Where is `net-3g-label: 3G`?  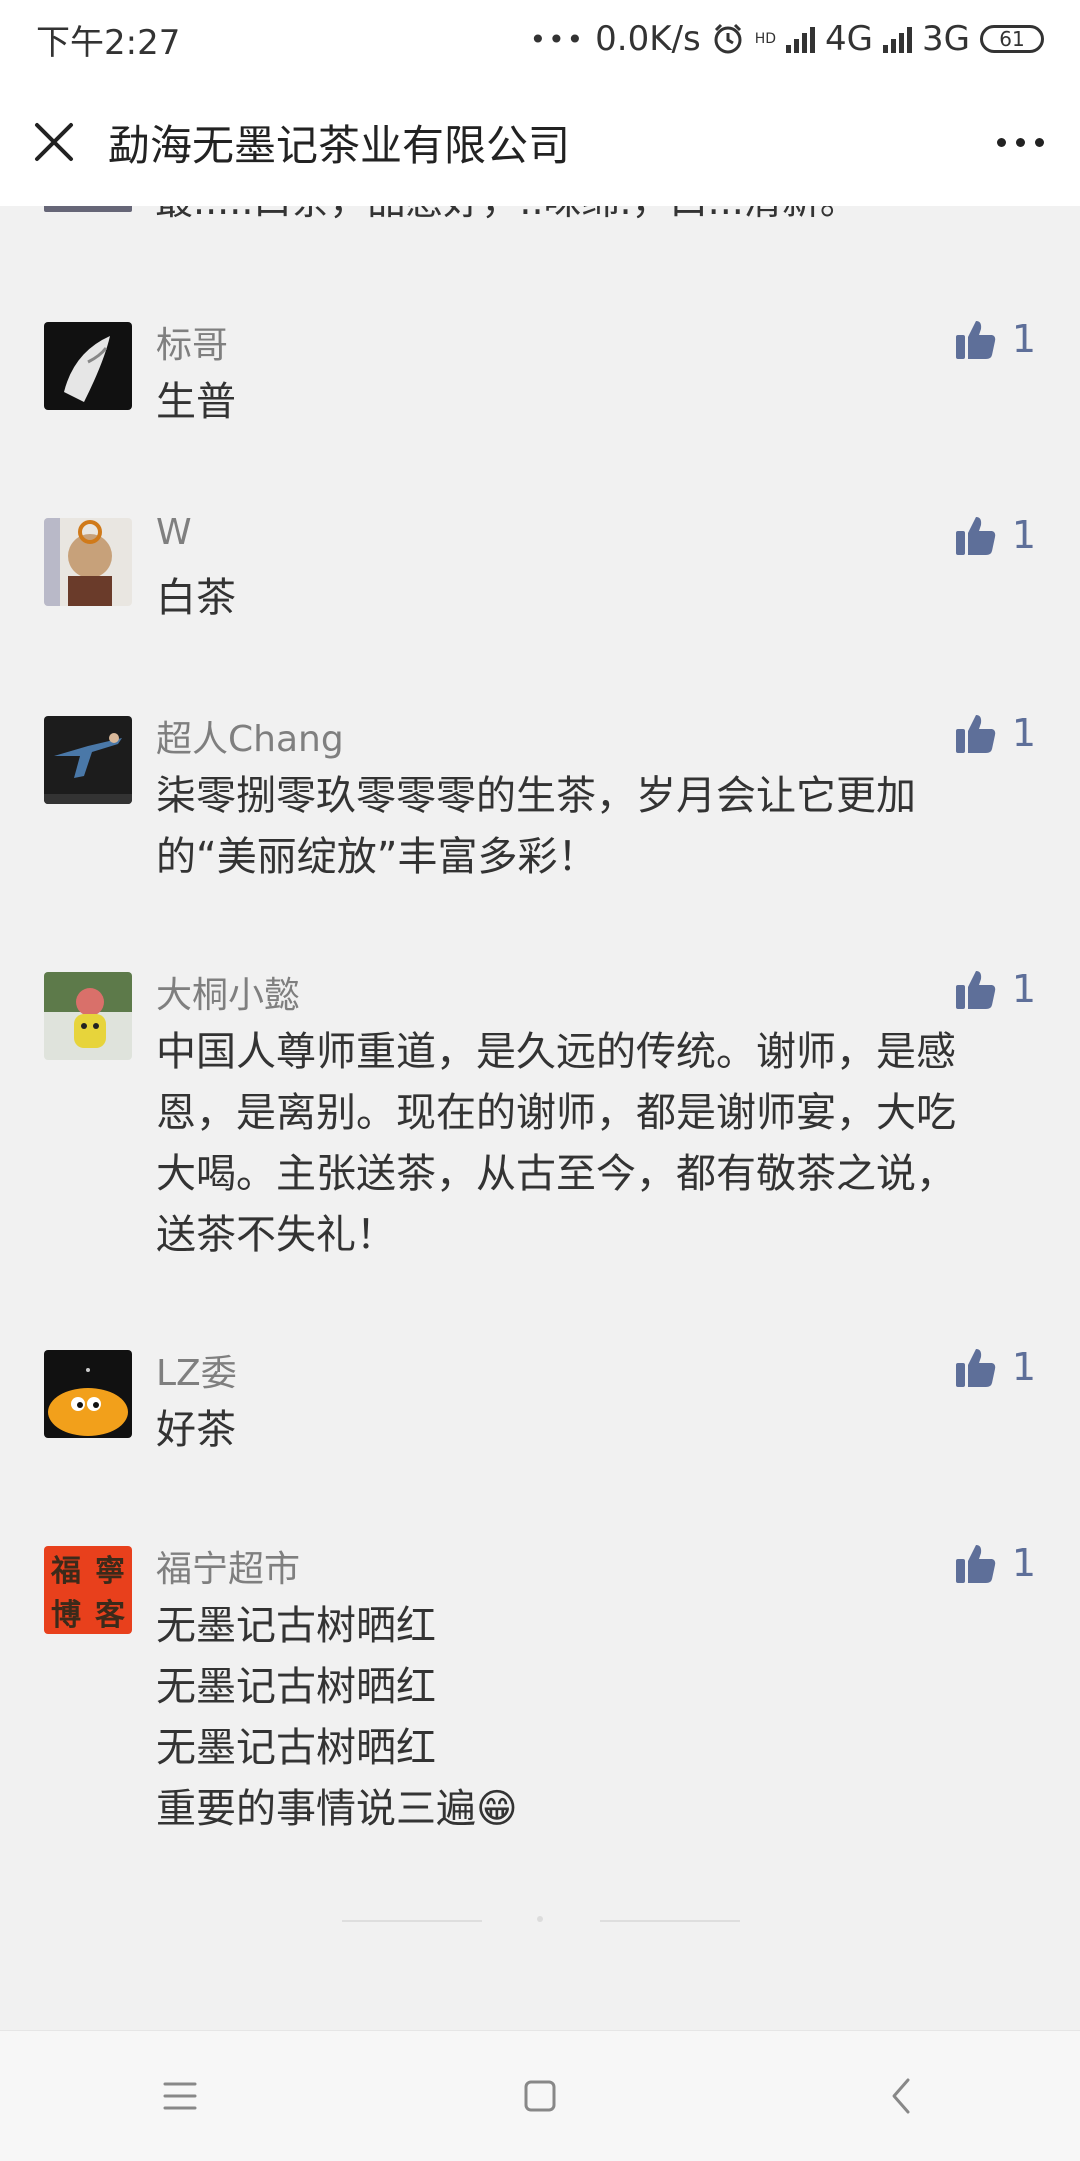
net-3g-label: 3G is located at coordinates (946, 39).